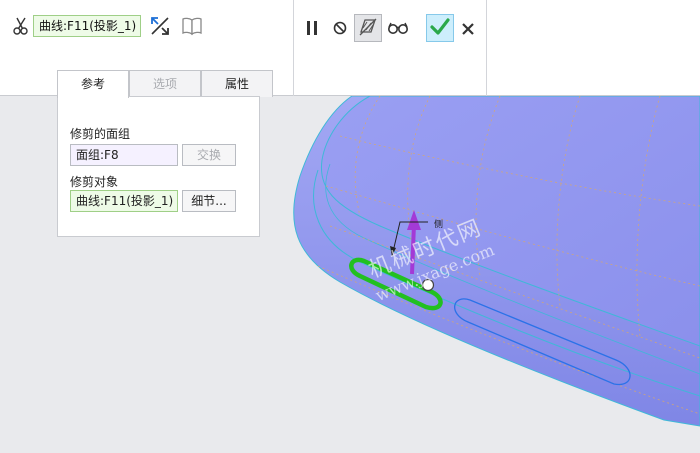  I want to click on close-icon, so click(468, 29).